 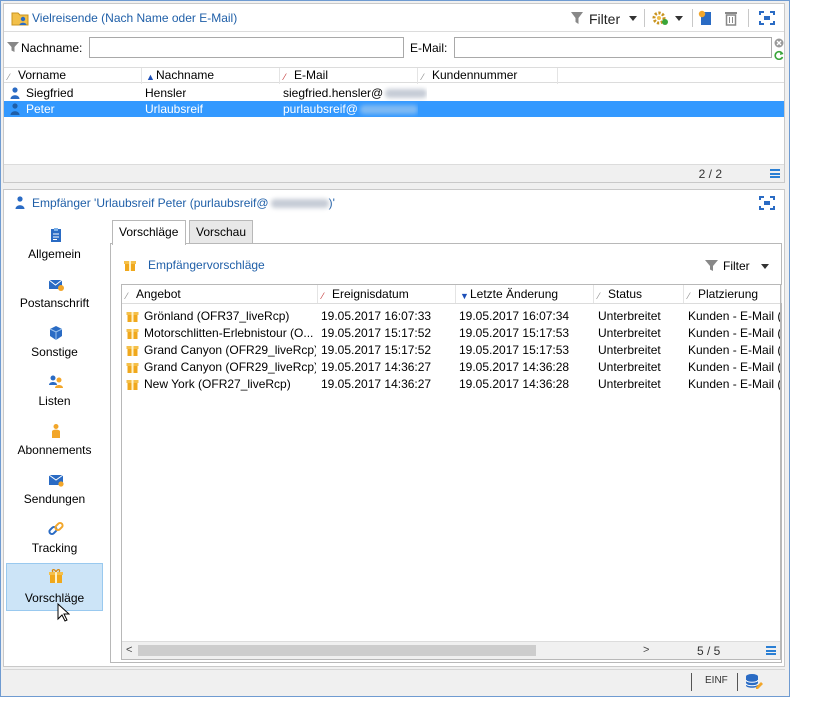 What do you see at coordinates (488, 76) in the screenshot?
I see `column-header-customer-number: ⁄ Kundennummer` at bounding box center [488, 76].